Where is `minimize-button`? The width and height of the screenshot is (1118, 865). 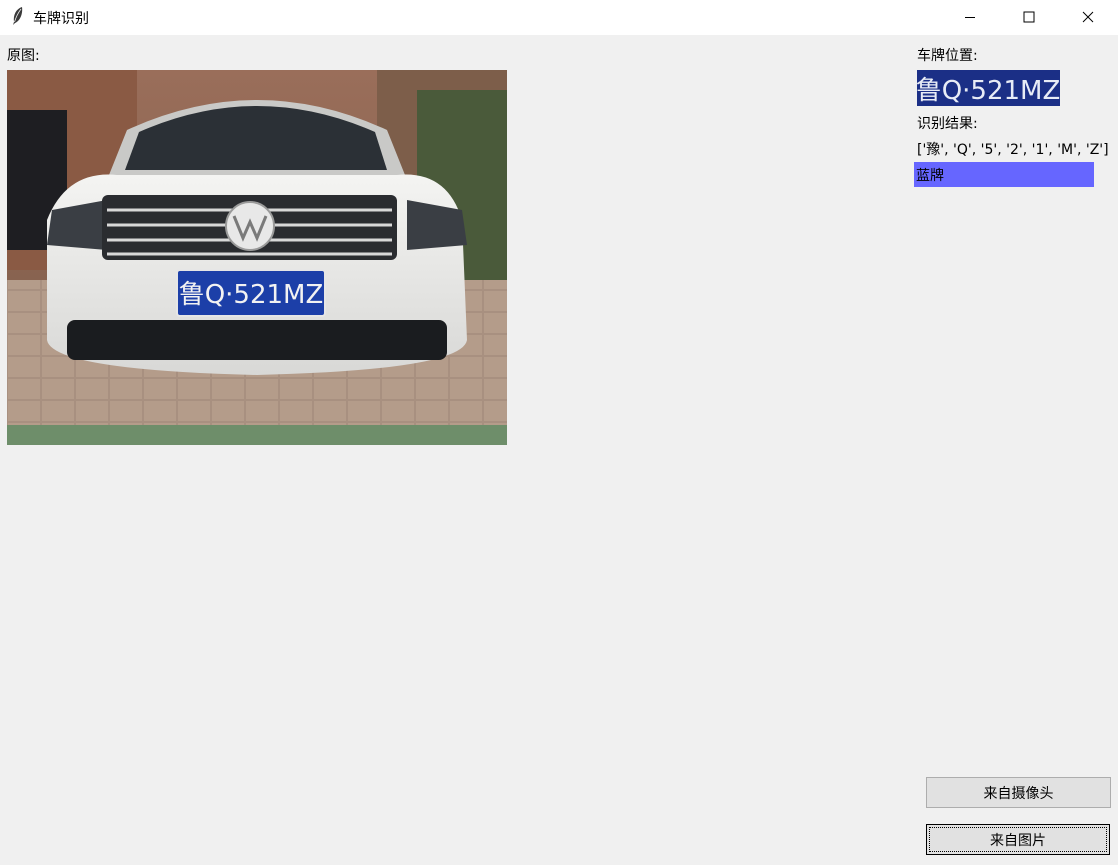
minimize-button is located at coordinates (970, 16).